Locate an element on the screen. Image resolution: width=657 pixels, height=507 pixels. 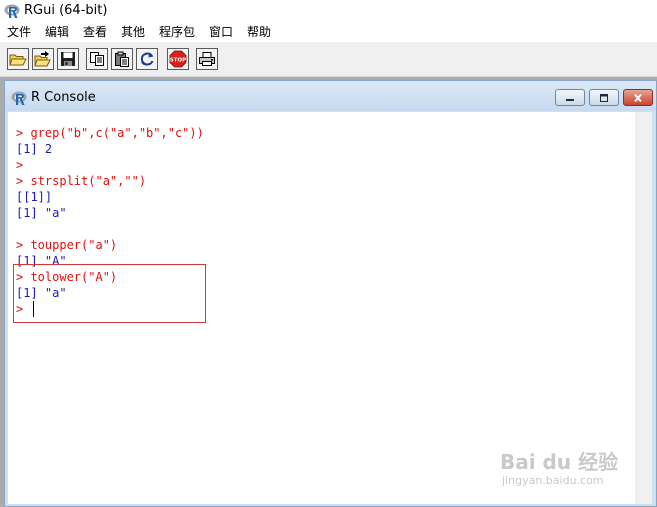
watermark: Bai du 经验 jingyan.baidu.com is located at coordinates (562, 469).